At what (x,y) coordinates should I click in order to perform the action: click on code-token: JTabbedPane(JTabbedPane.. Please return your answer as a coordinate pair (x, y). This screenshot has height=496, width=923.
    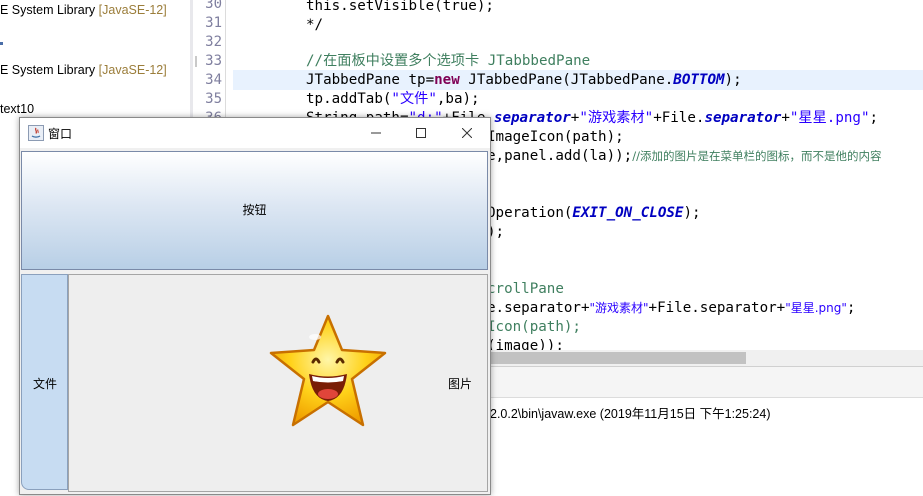
    Looking at the image, I should click on (566, 80).